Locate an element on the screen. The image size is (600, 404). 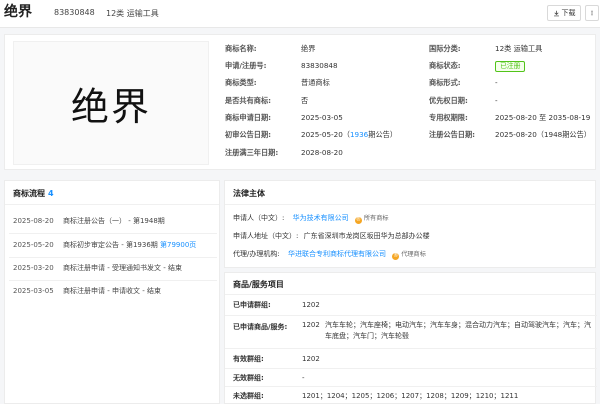
more-button is located at coordinates (592, 13).